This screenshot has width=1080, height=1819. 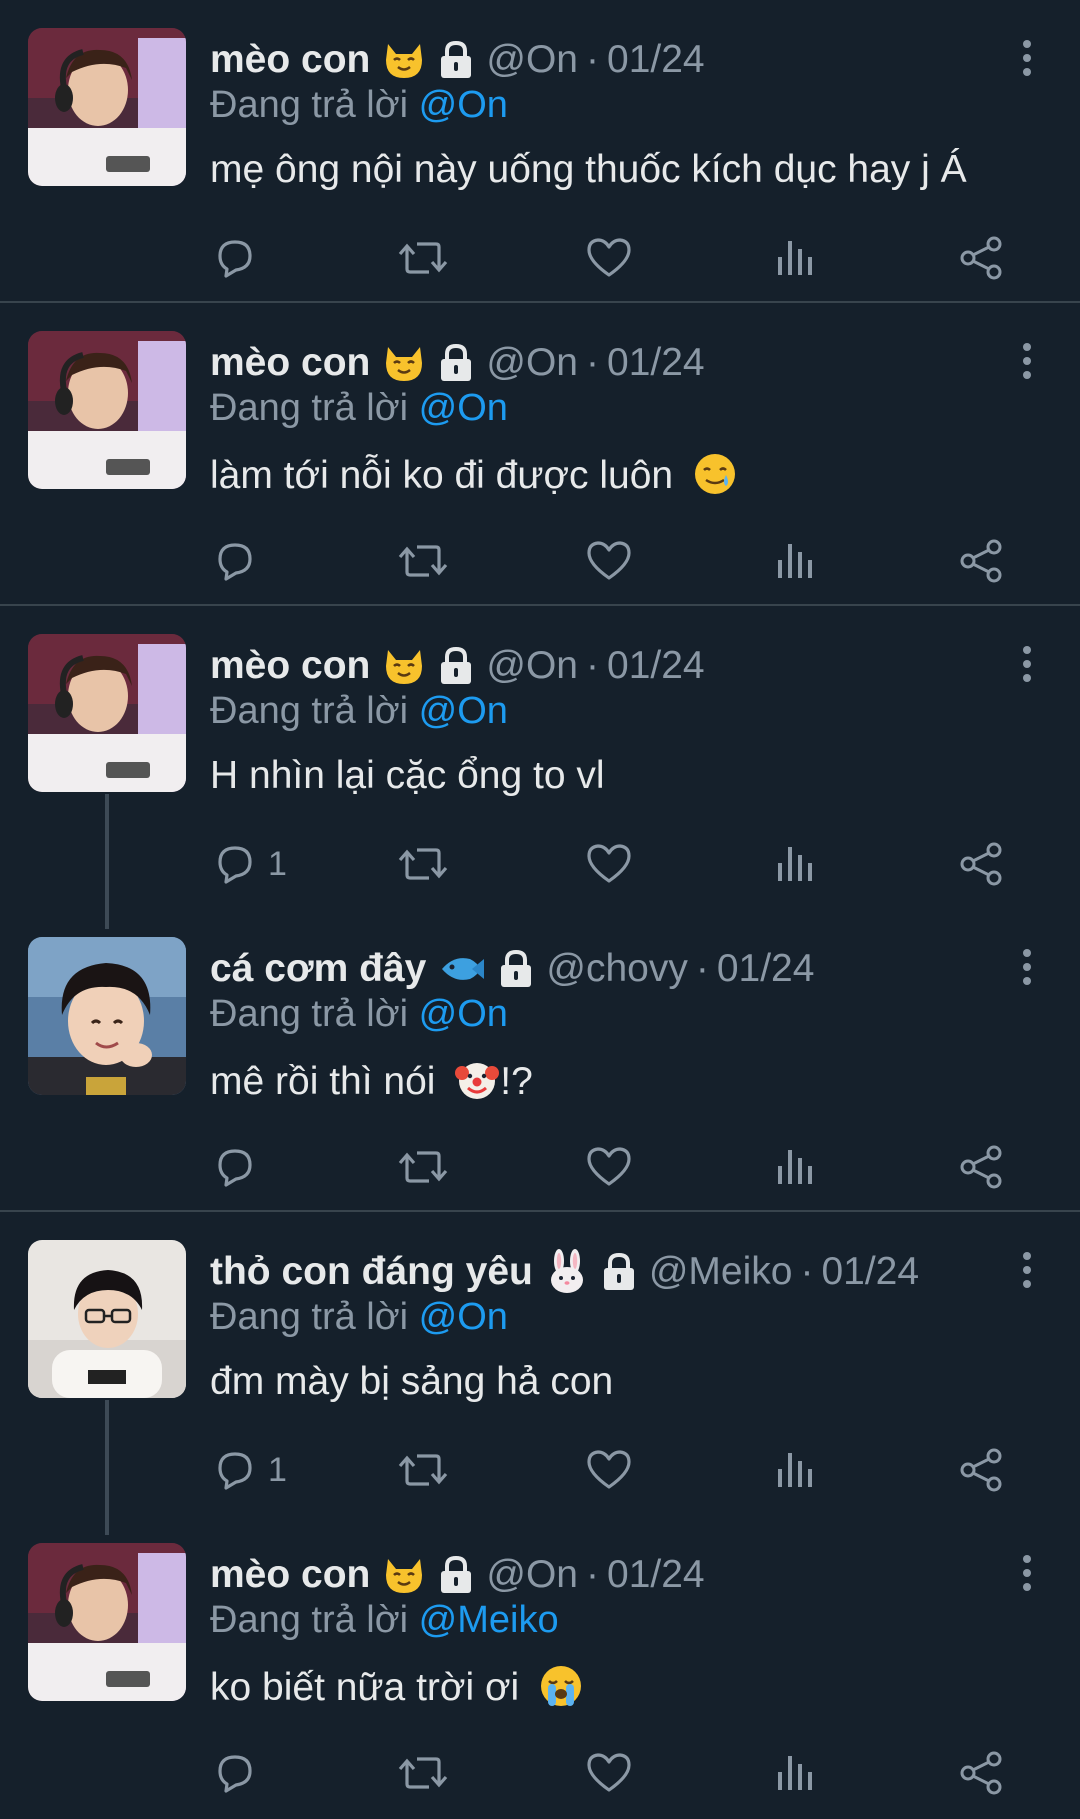 What do you see at coordinates (318, 969) in the screenshot?
I see `display-name: cá cơm đây` at bounding box center [318, 969].